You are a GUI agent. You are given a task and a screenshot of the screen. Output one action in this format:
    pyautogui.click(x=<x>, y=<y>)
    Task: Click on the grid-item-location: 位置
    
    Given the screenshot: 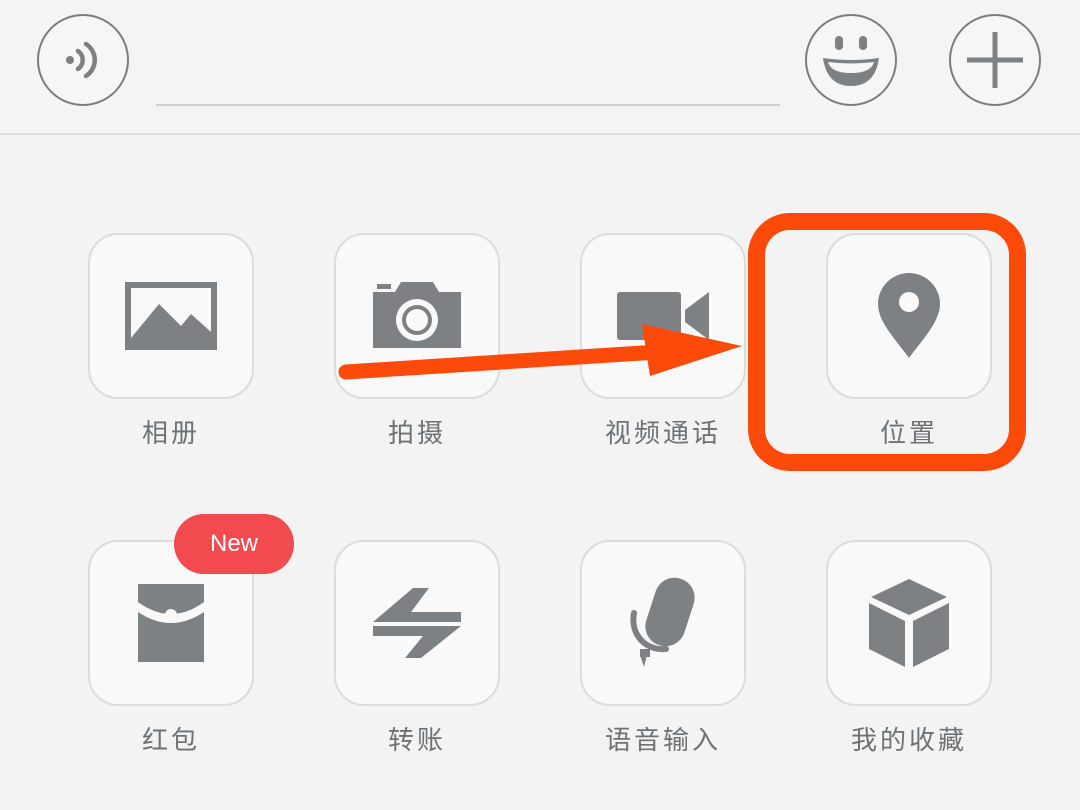 What is the action you would take?
    pyautogui.click(x=911, y=341)
    